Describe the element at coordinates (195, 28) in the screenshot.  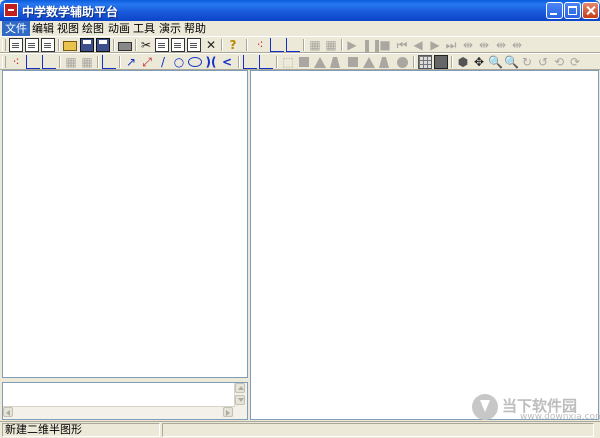
I see `menu-help: 帮助` at that location.